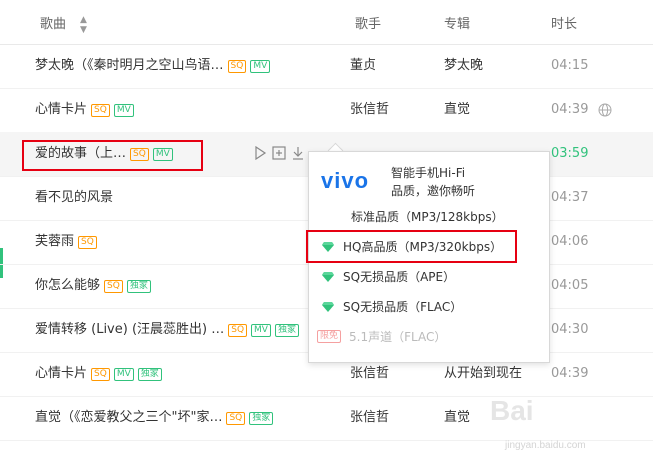  Describe the element at coordinates (83, 25) in the screenshot. I see `sort-icon: ▲ ▼` at that location.